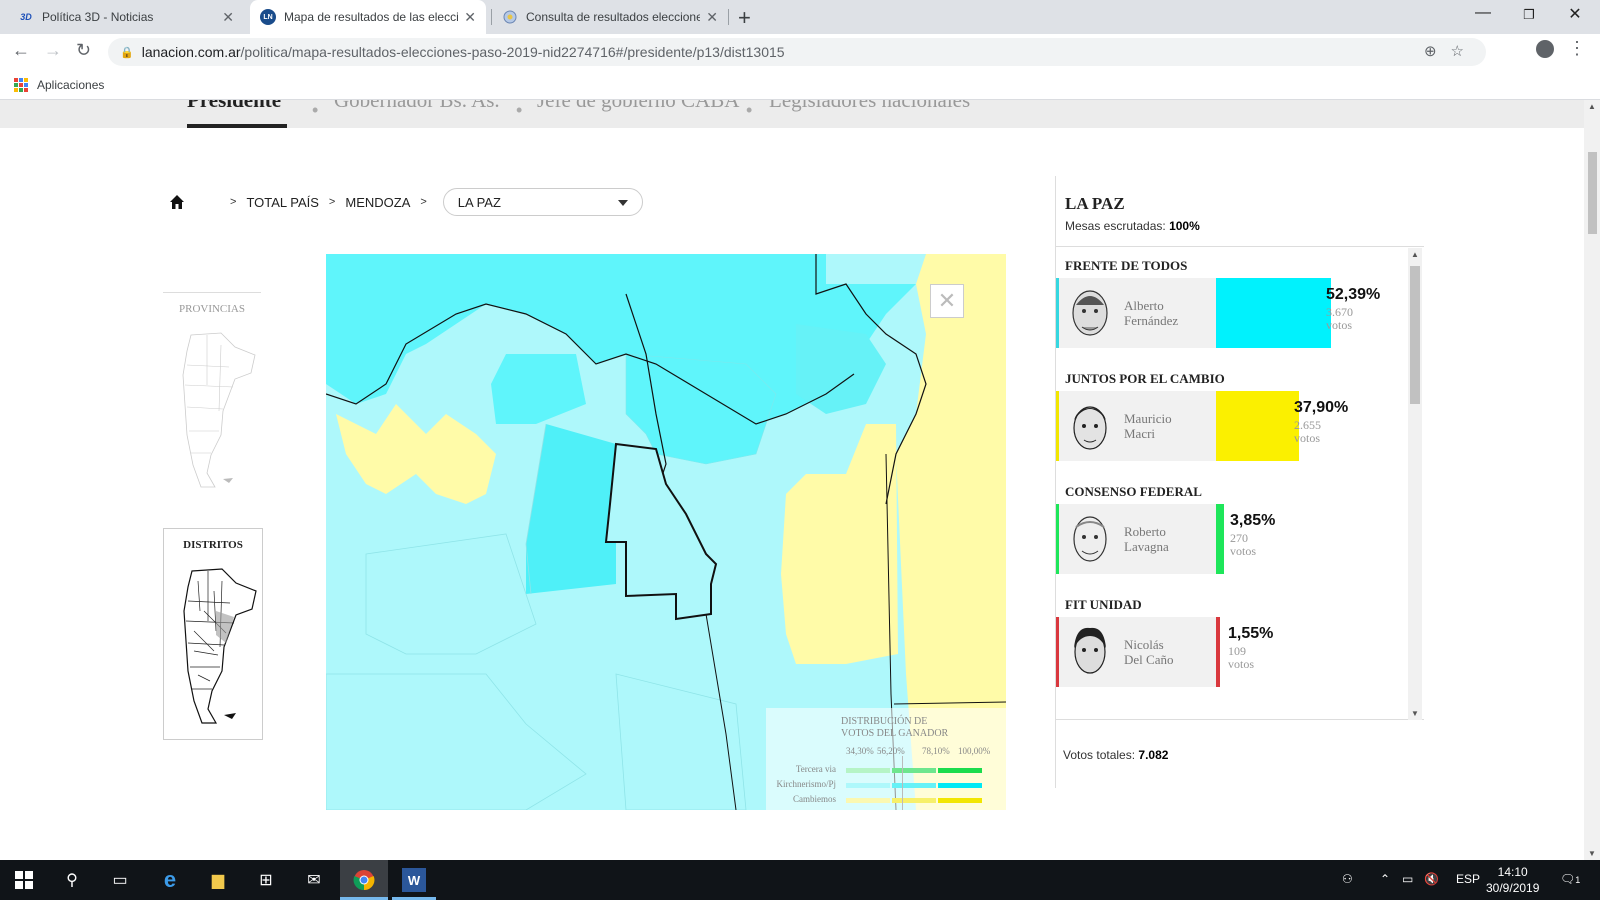 This screenshot has width=1600, height=900. Describe the element at coordinates (126, 17) in the screenshot. I see `tab-politica-3d: 3D Política 3D - Noticias ✕` at that location.